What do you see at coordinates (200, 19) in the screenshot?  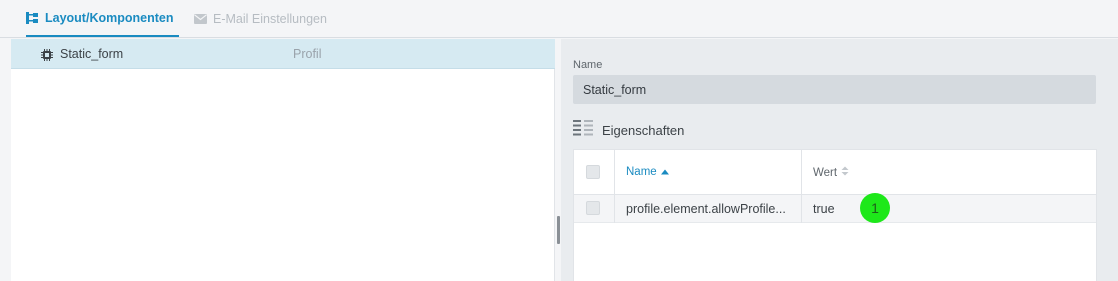 I see `envelope-icon` at bounding box center [200, 19].